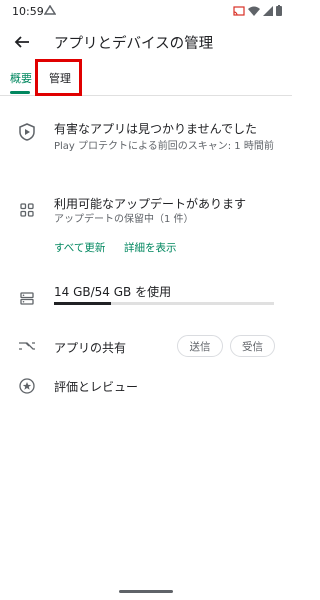 This screenshot has width=320, height=600. I want to click on tab-selected-indicator, so click(20, 92).